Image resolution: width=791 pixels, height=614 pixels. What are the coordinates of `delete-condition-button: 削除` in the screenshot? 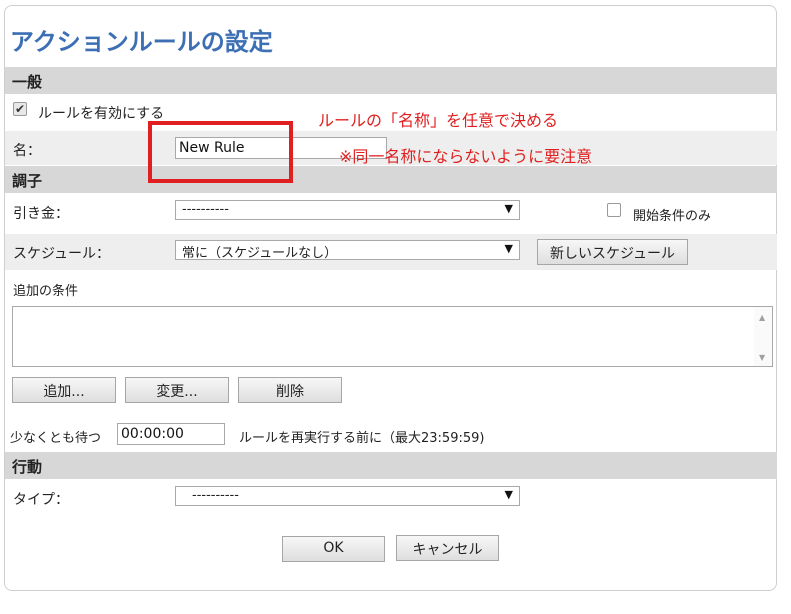 It's located at (290, 390).